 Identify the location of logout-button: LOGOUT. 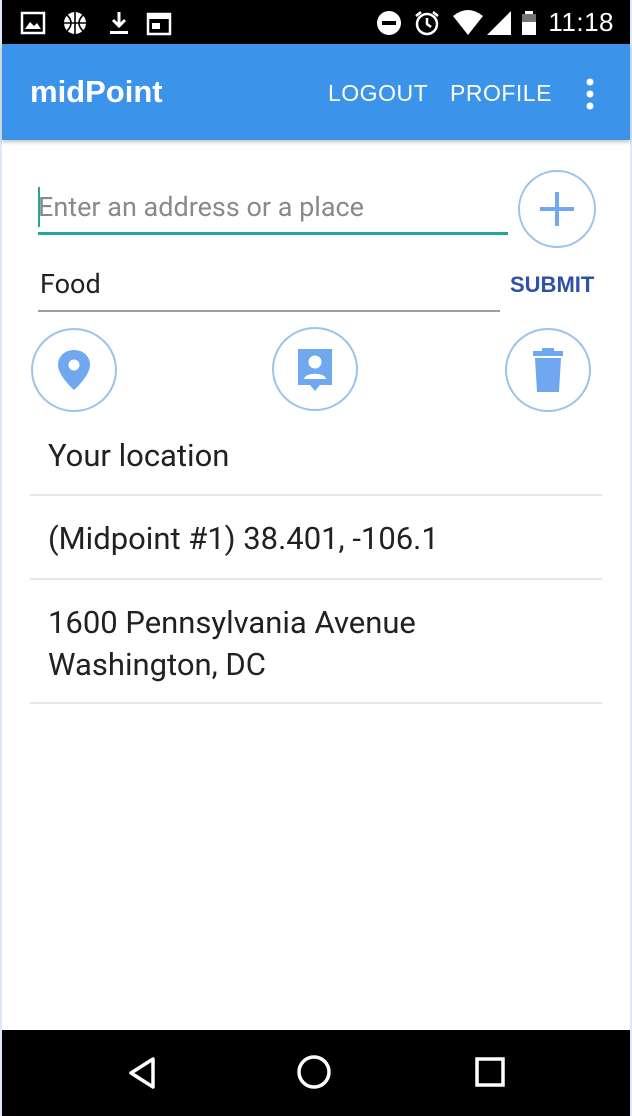
(378, 93).